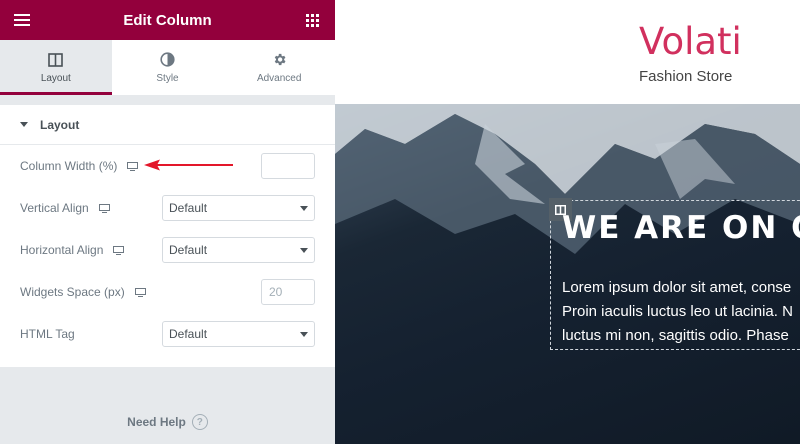  Describe the element at coordinates (156, 422) in the screenshot. I see `help-label: Need Help` at that location.